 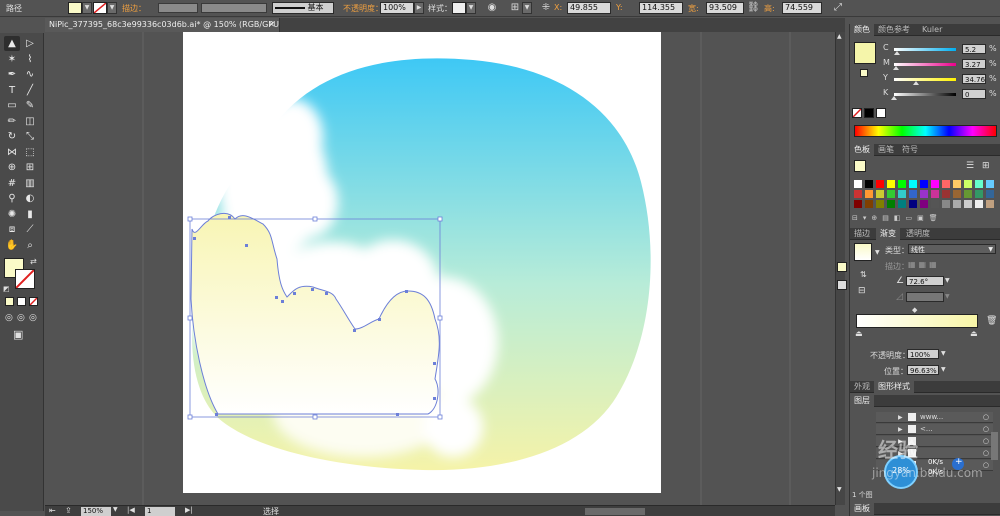 I want to click on channel-knob-k, so click(x=894, y=98).